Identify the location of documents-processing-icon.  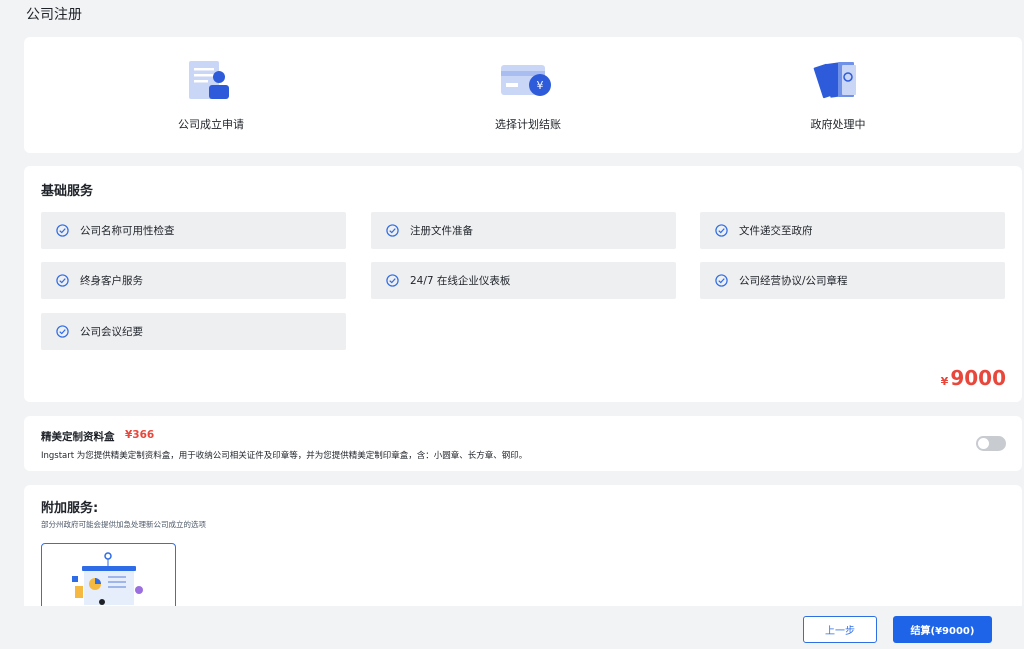
(834, 80).